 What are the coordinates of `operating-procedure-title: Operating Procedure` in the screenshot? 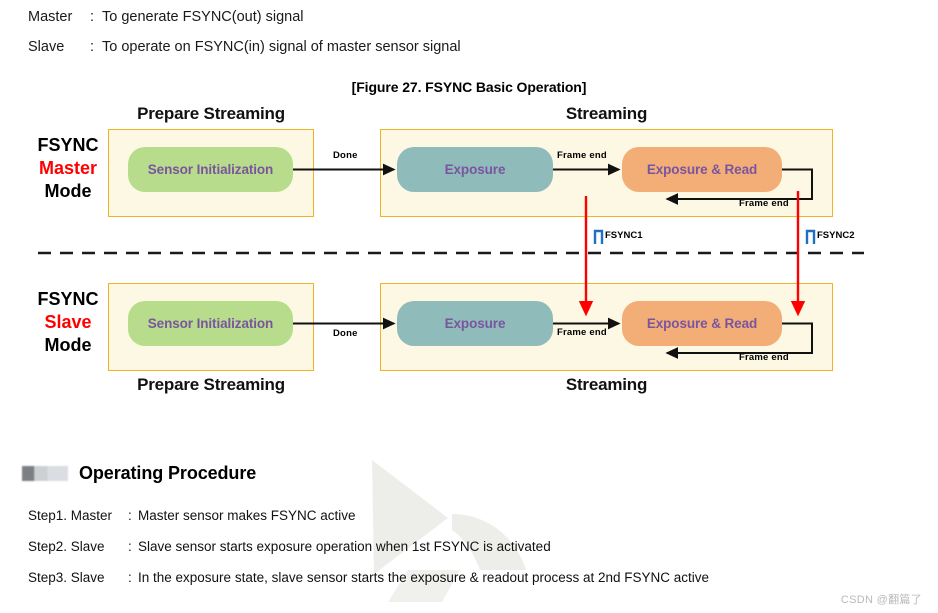 It's located at (168, 473).